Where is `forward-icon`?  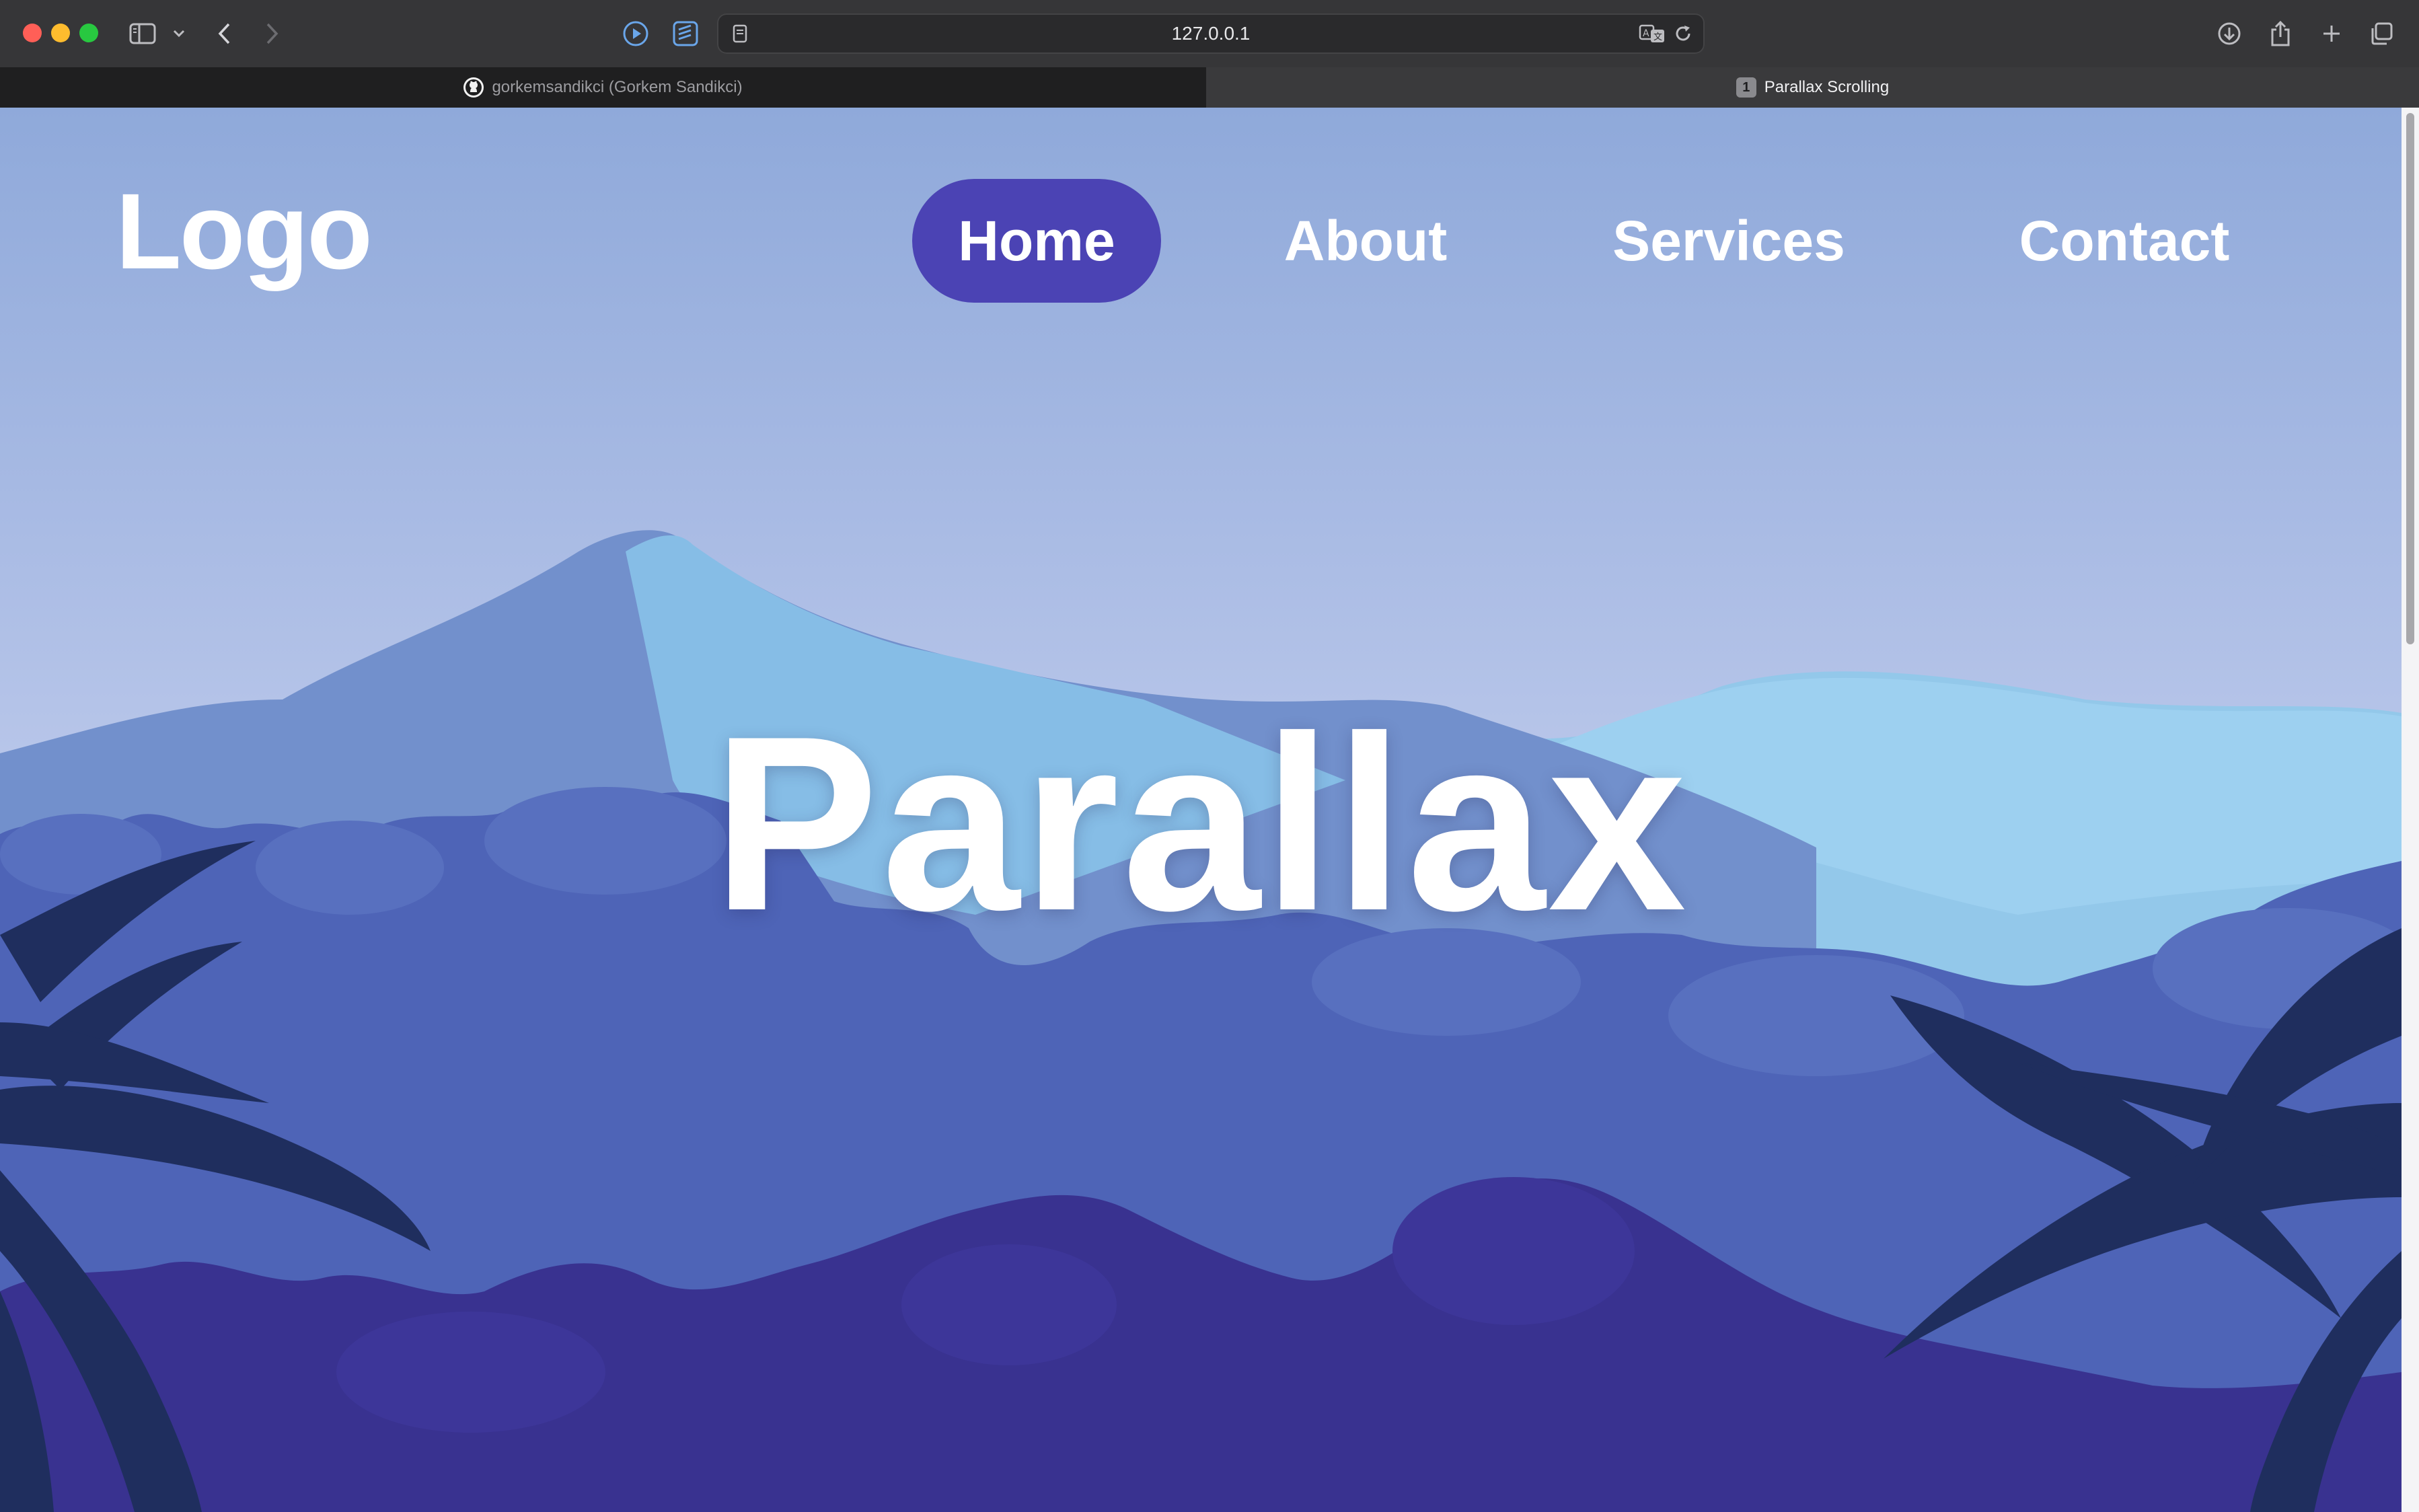
forward-icon is located at coordinates (272, 33).